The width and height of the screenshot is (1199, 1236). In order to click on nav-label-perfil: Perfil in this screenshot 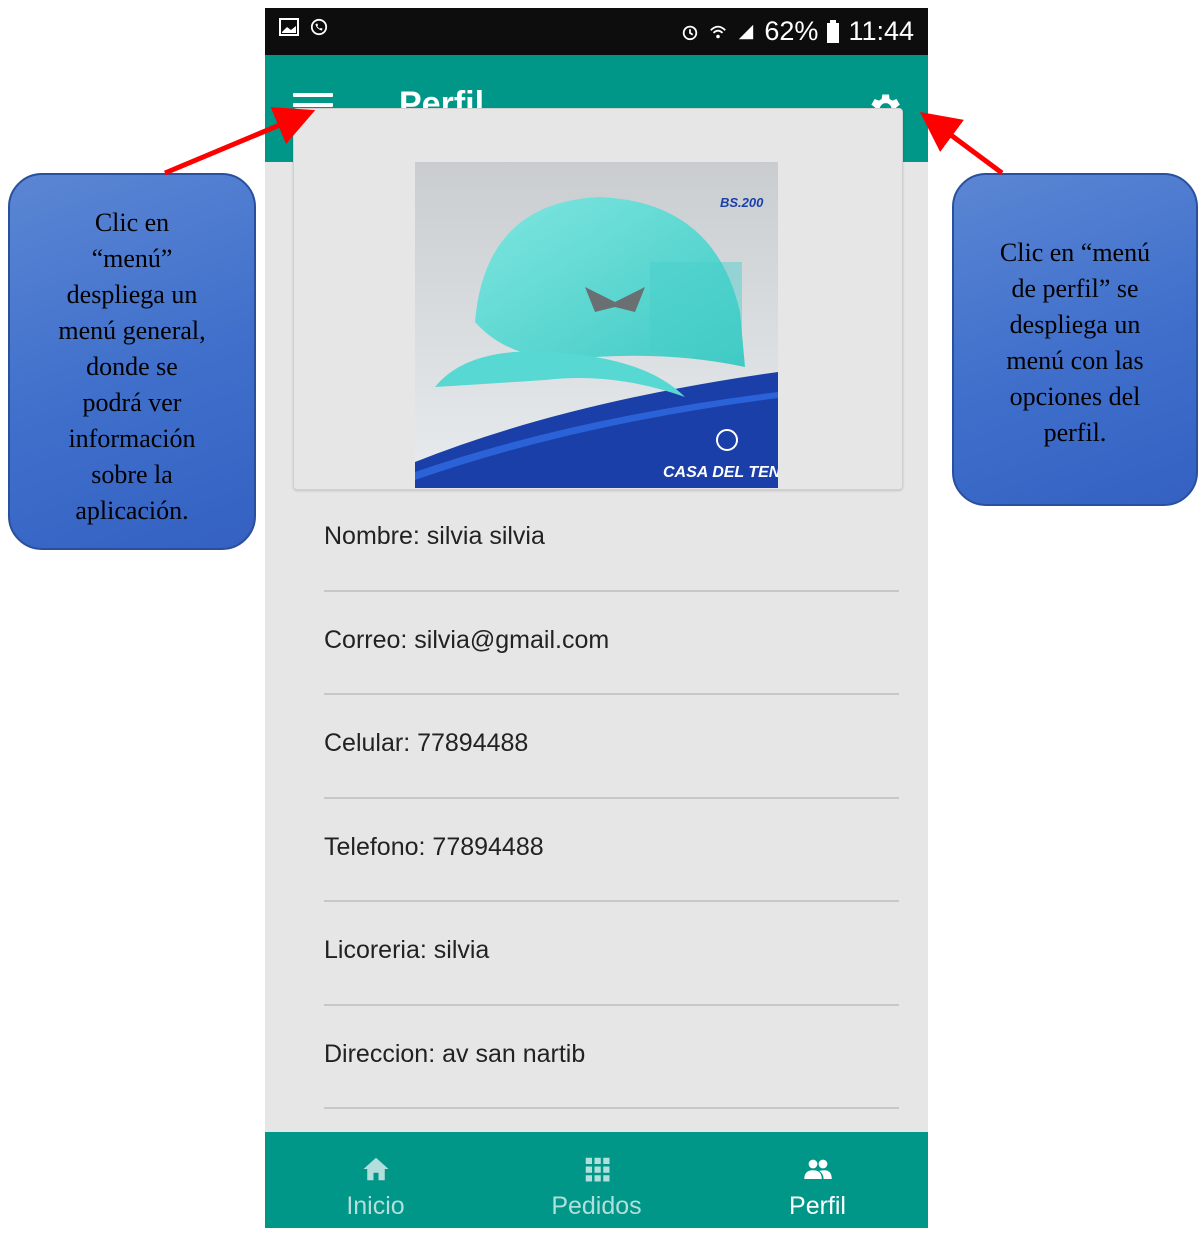, I will do `click(817, 1206)`.